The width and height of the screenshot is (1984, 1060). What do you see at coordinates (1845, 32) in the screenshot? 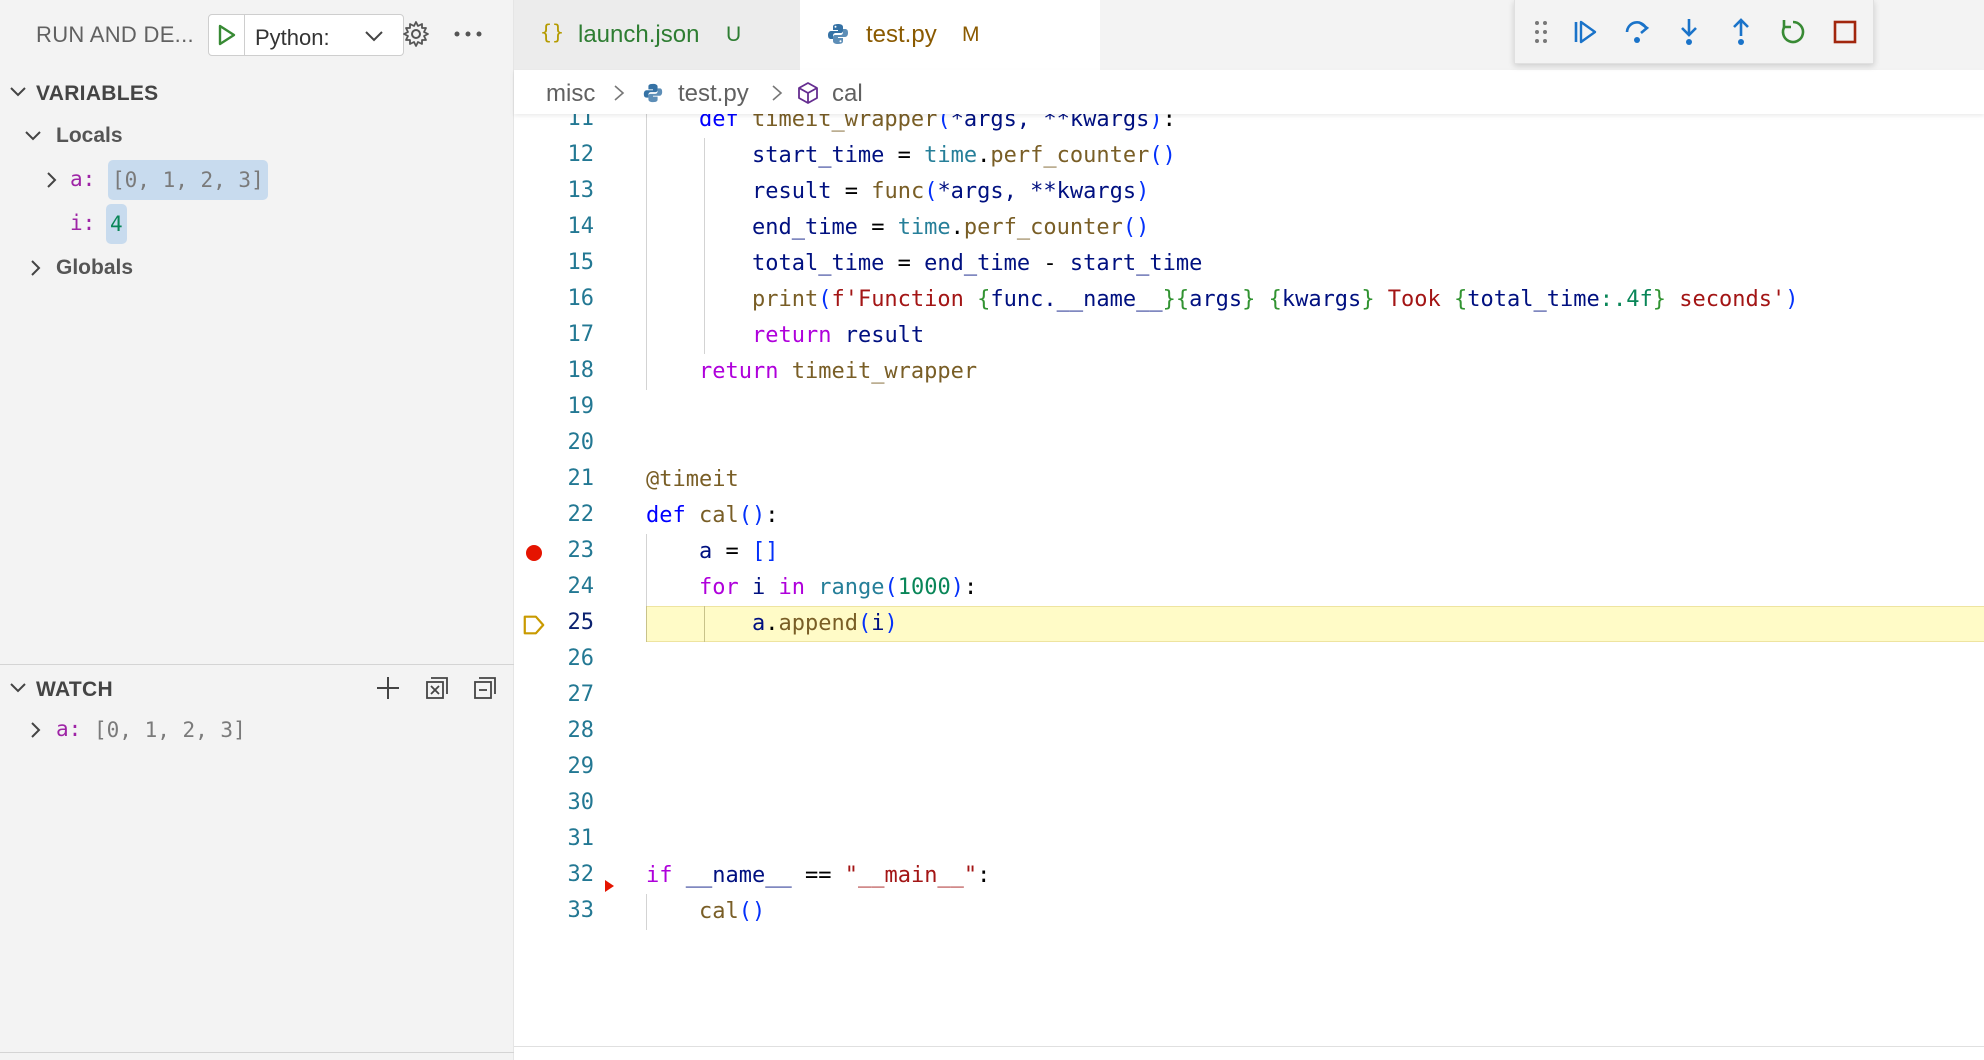
I see `stop-icon` at bounding box center [1845, 32].